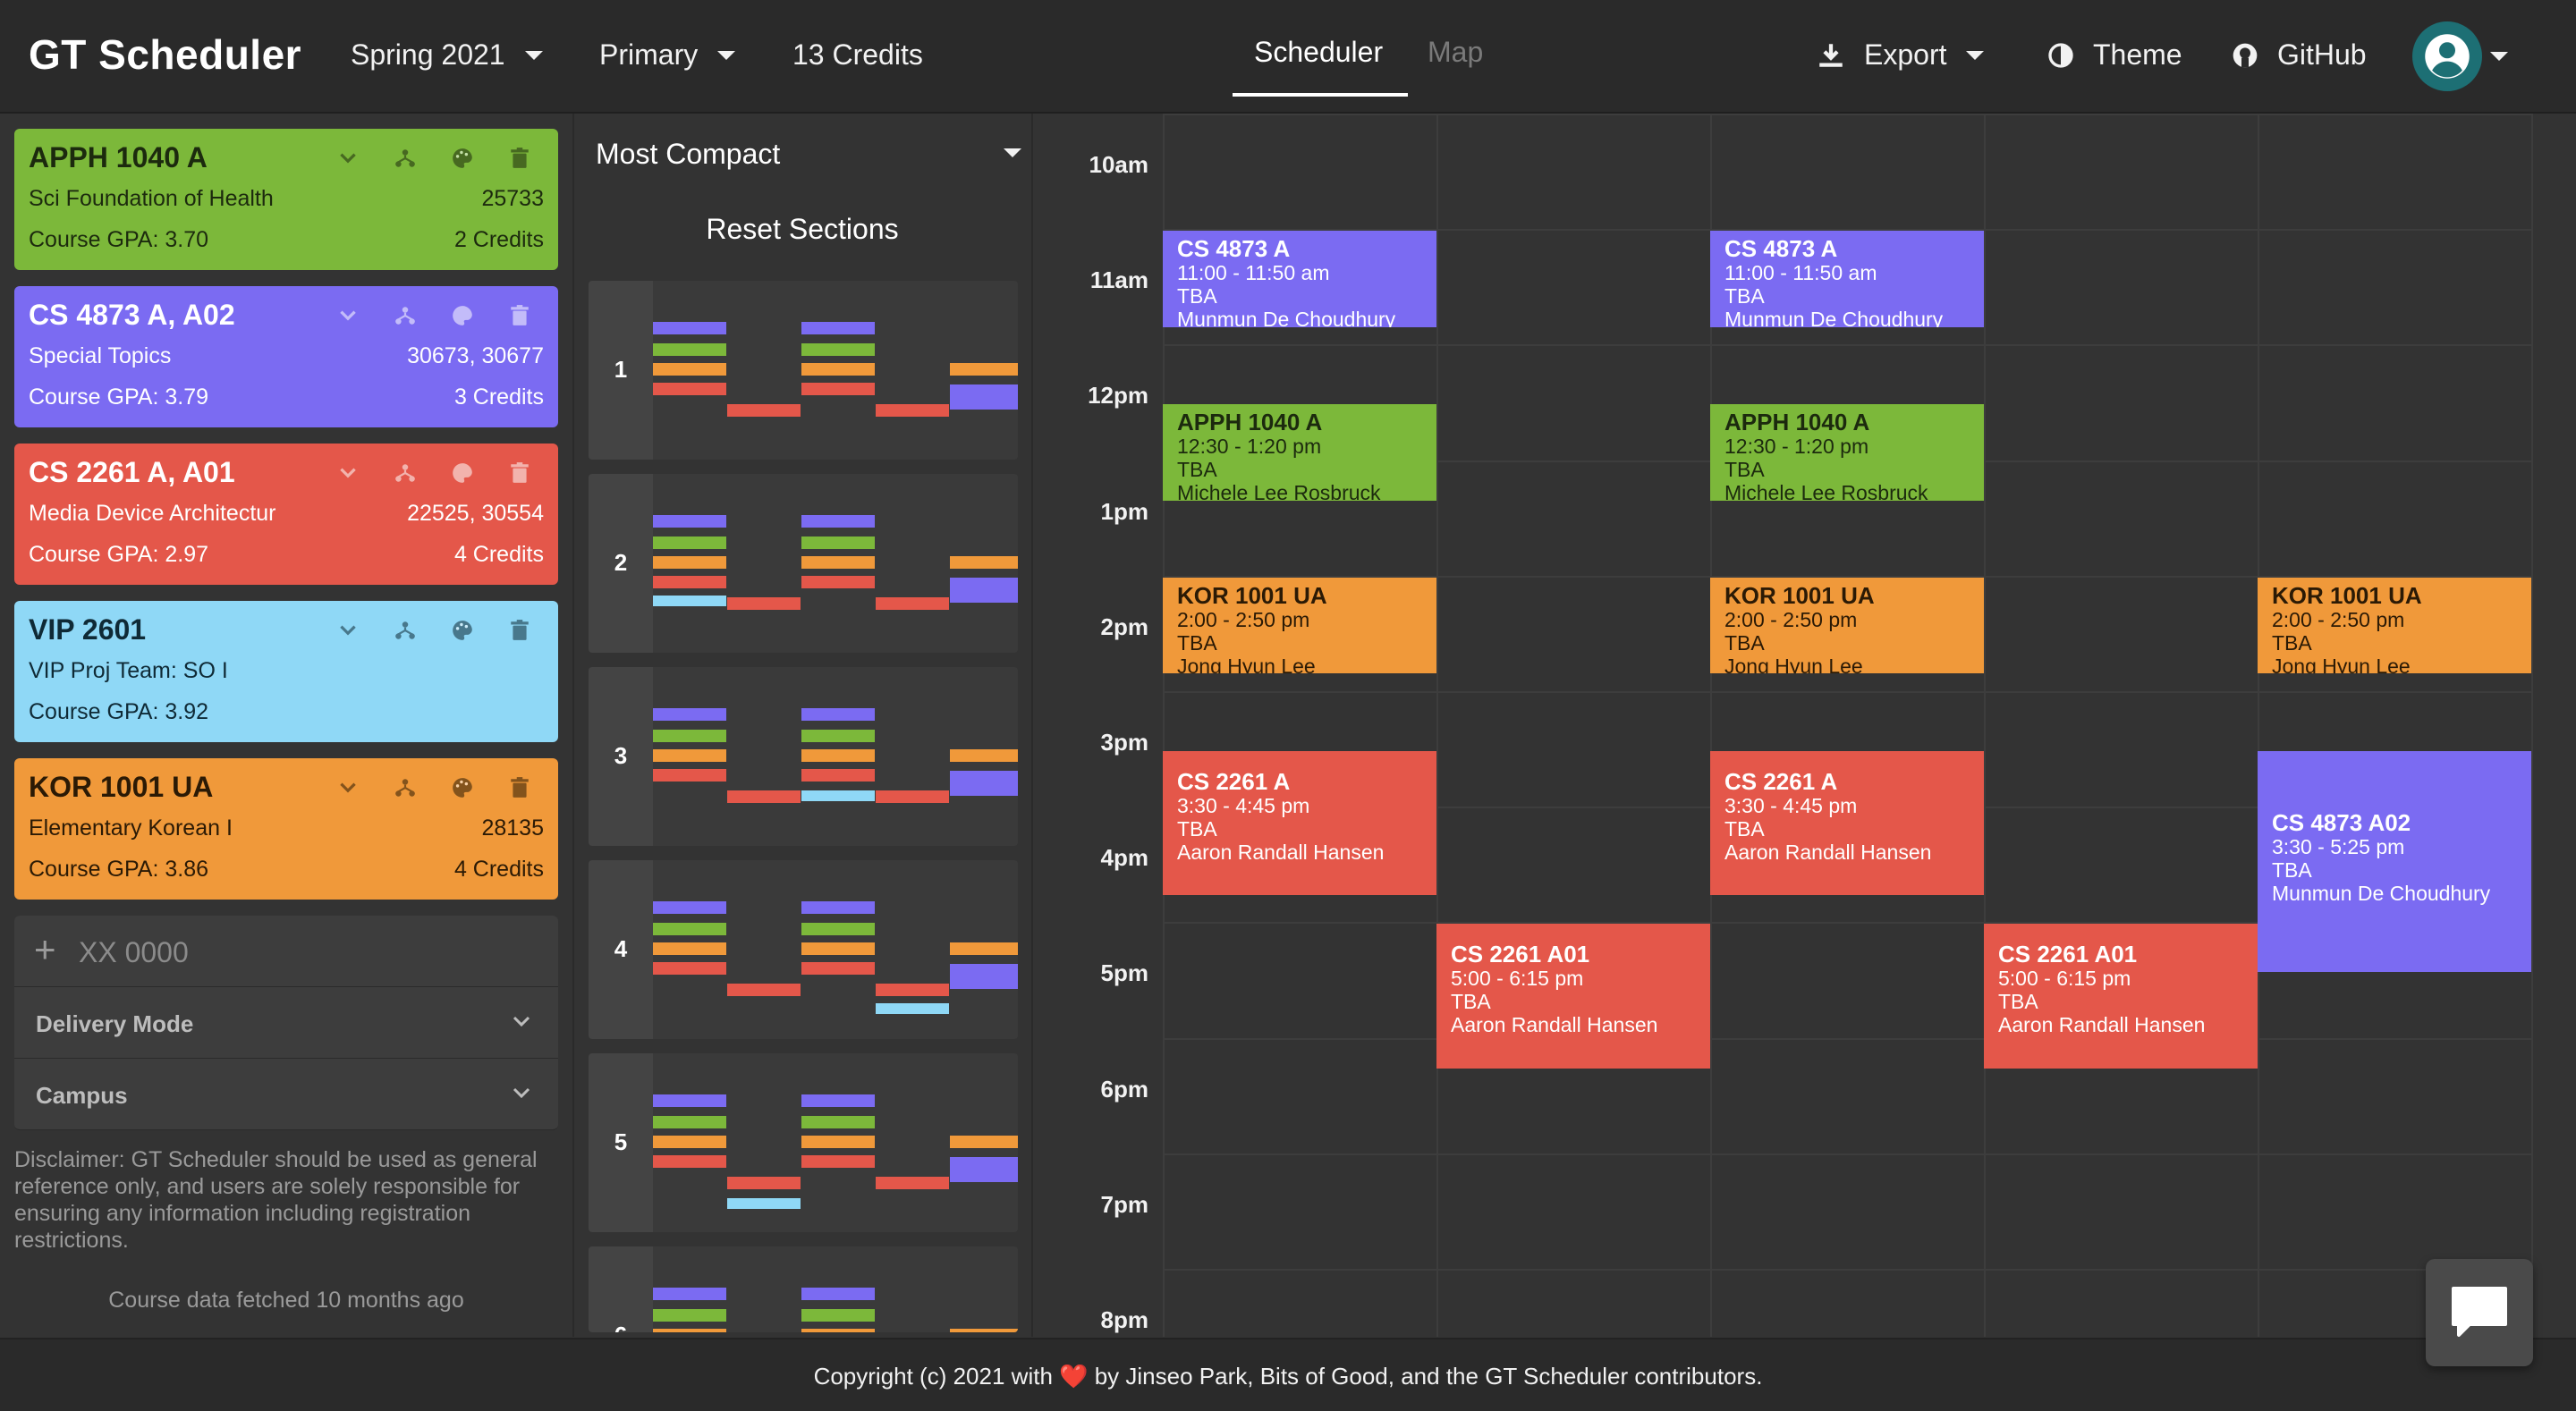 The width and height of the screenshot is (2576, 1411). Describe the element at coordinates (2299, 55) in the screenshot. I see `github-link: GitHub` at that location.